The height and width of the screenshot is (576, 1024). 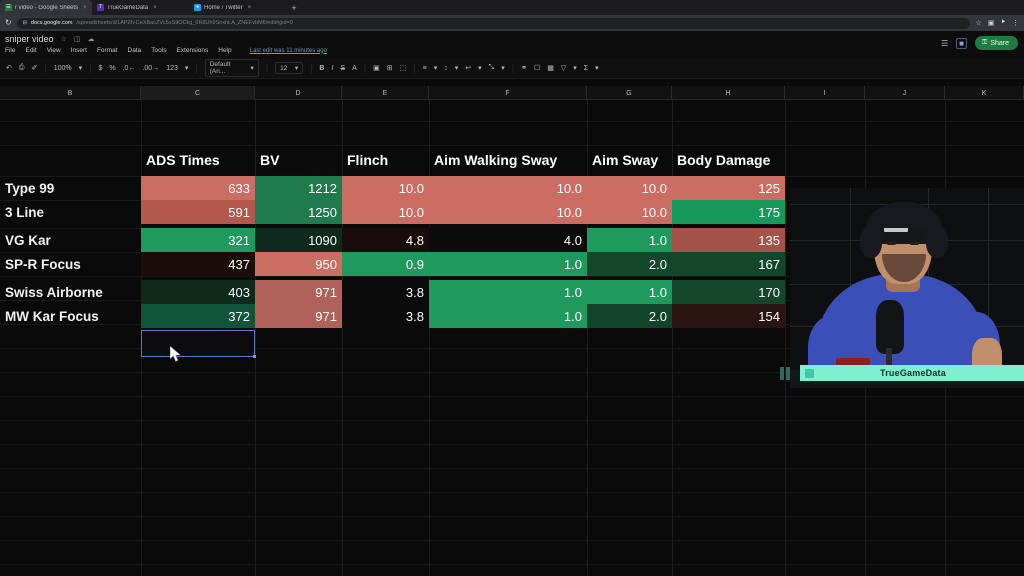 I want to click on number-format-icon: 123, so click(x=172, y=68).